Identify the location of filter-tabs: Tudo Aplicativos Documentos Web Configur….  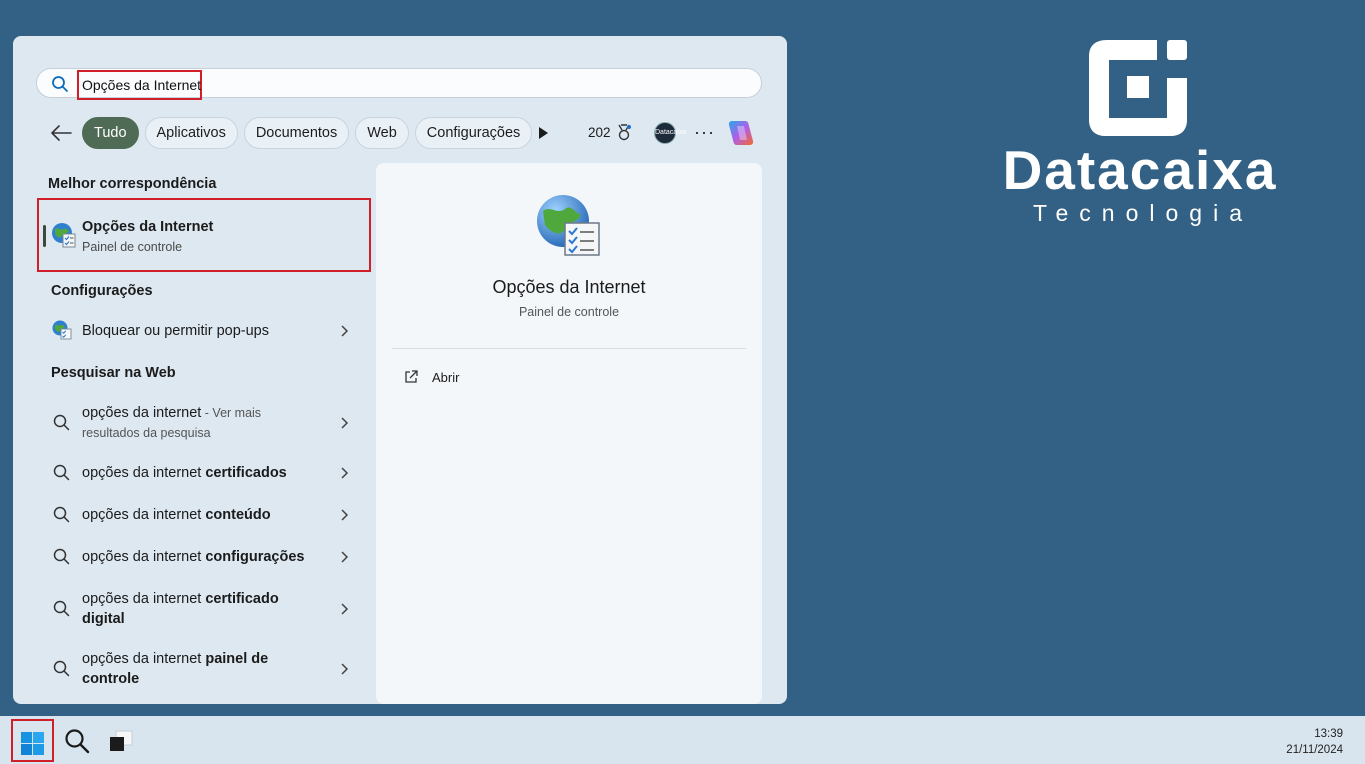
(307, 133).